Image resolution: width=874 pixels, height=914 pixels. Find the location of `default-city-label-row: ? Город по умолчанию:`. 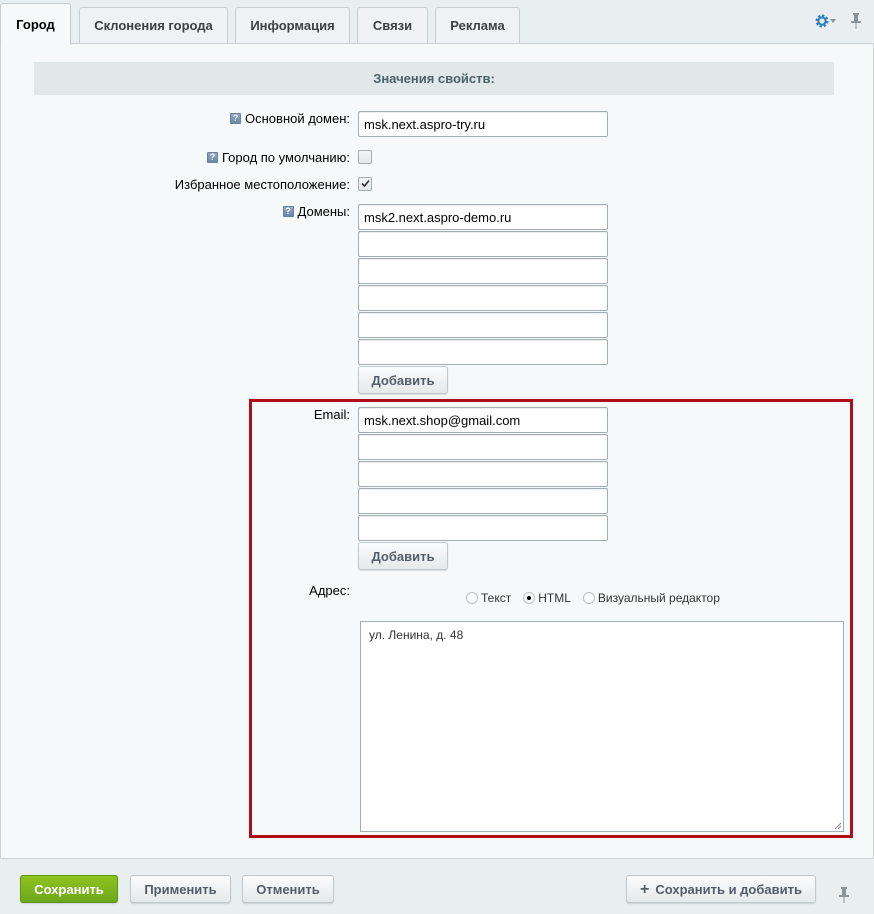

default-city-label-row: ? Город по умолчанию: is located at coordinates (278, 157).